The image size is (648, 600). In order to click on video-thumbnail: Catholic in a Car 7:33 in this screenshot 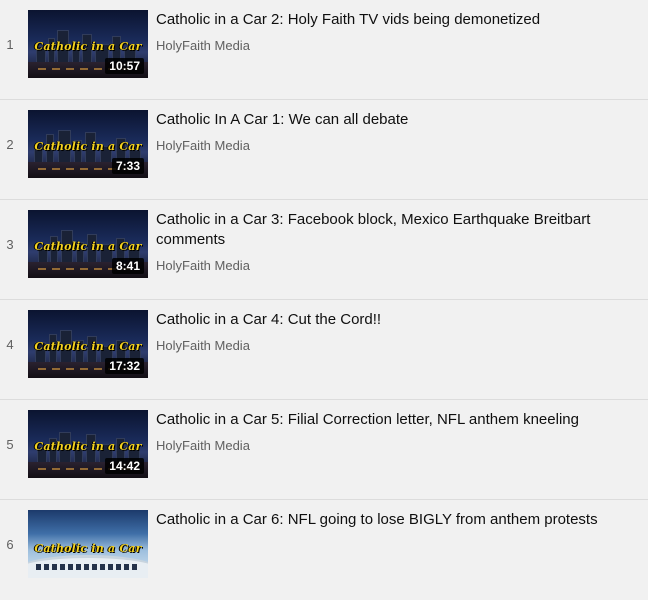, I will do `click(88, 144)`.